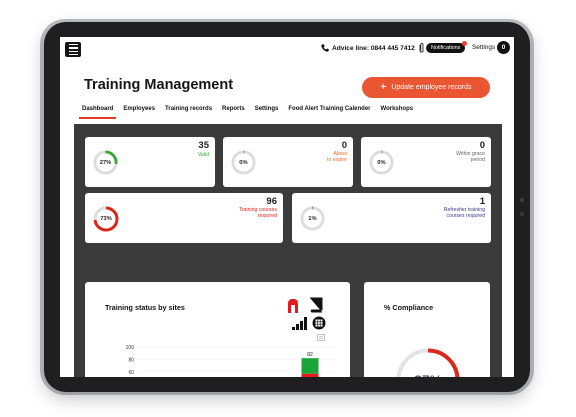 This screenshot has height=417, width=576. Describe the element at coordinates (464, 213) in the screenshot. I see `stat-label: Refresher training courses required` at that location.